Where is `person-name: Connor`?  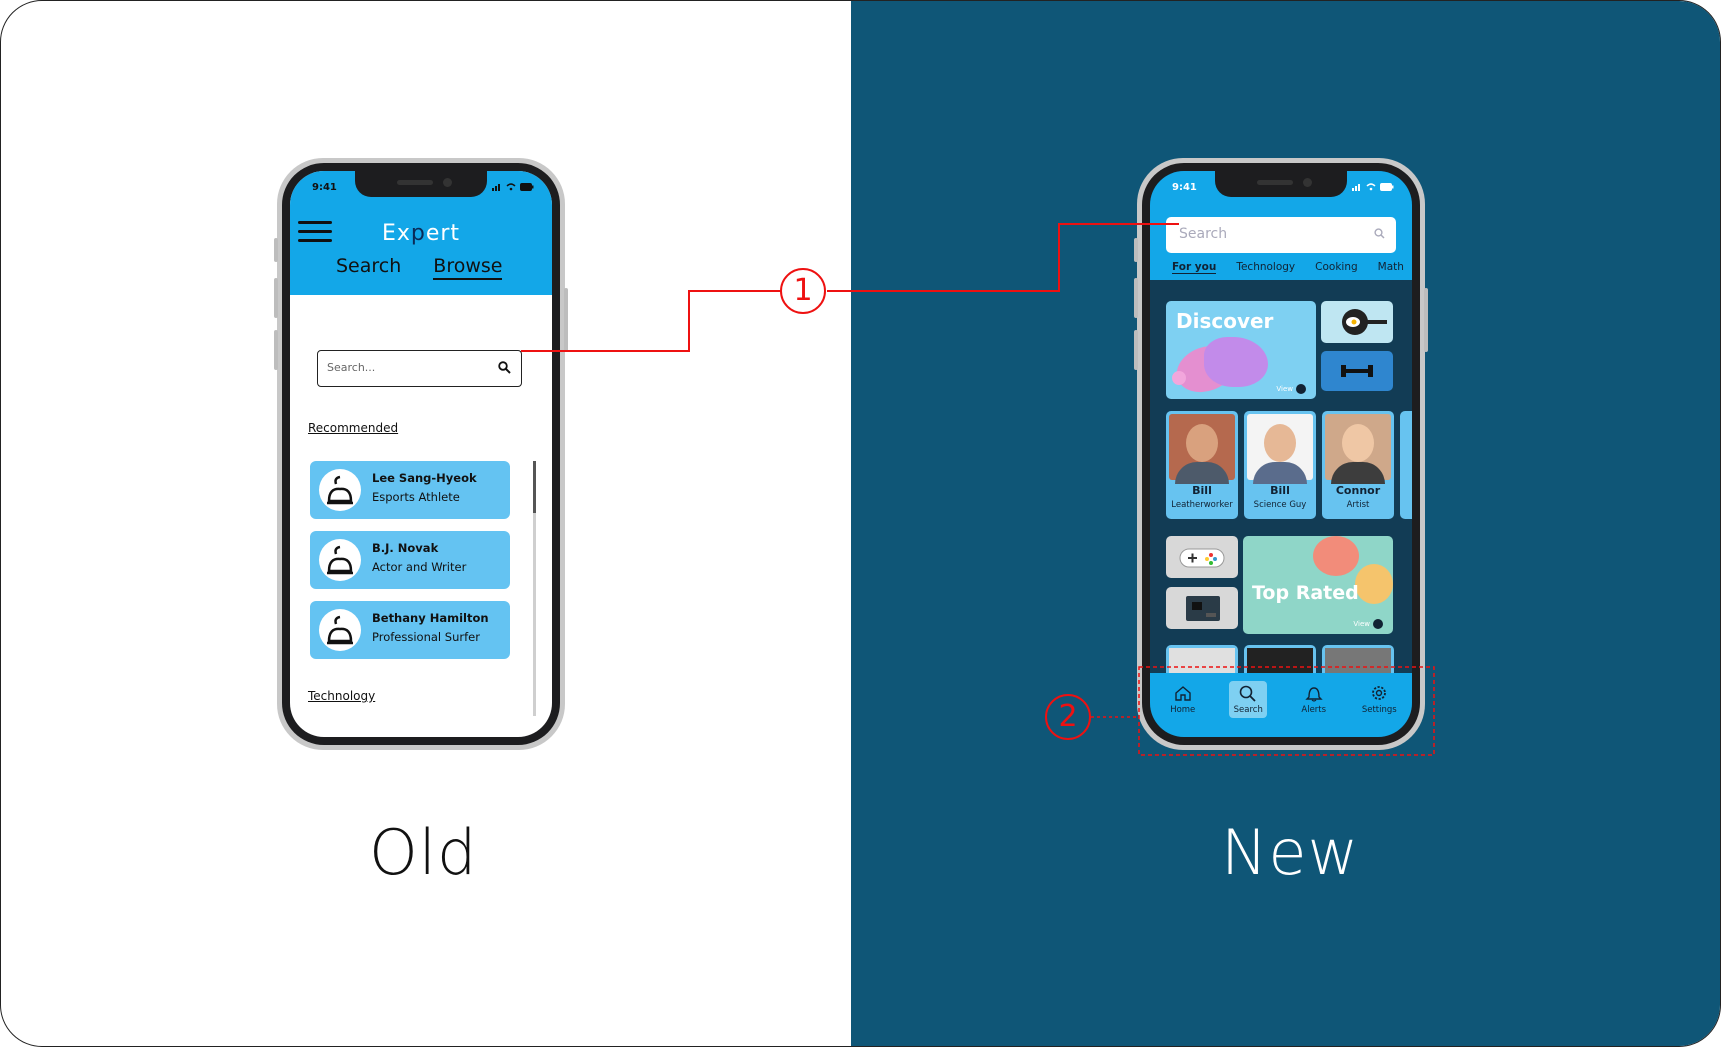 person-name: Connor is located at coordinates (1358, 490).